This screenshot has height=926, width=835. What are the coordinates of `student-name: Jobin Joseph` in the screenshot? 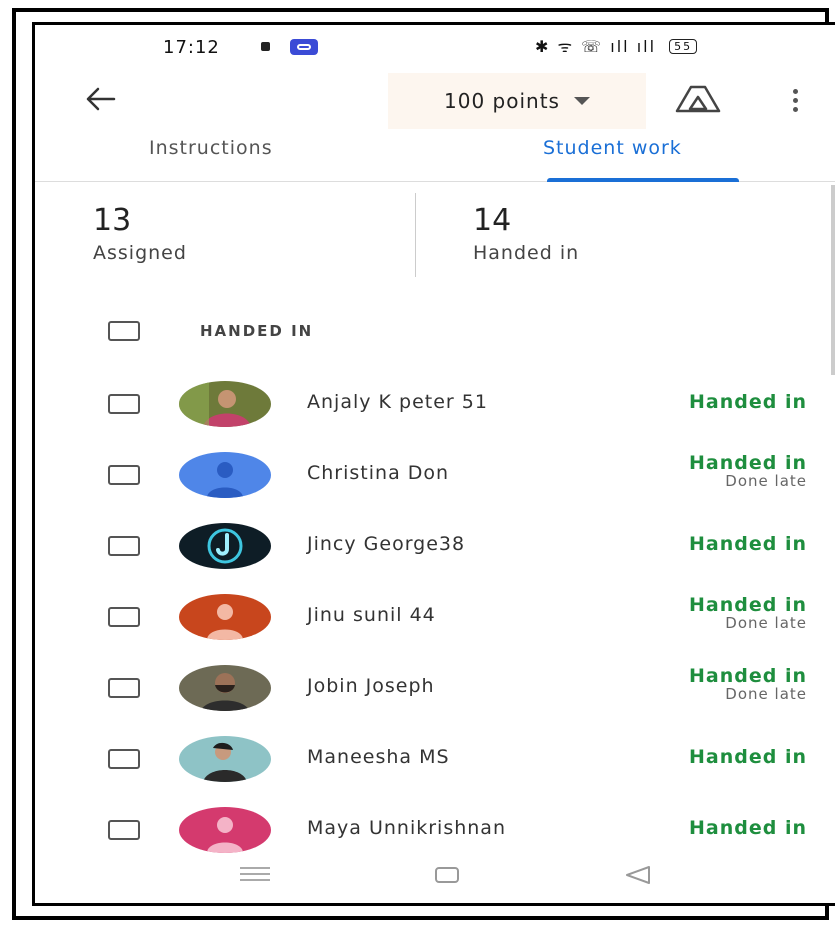 It's located at (371, 686).